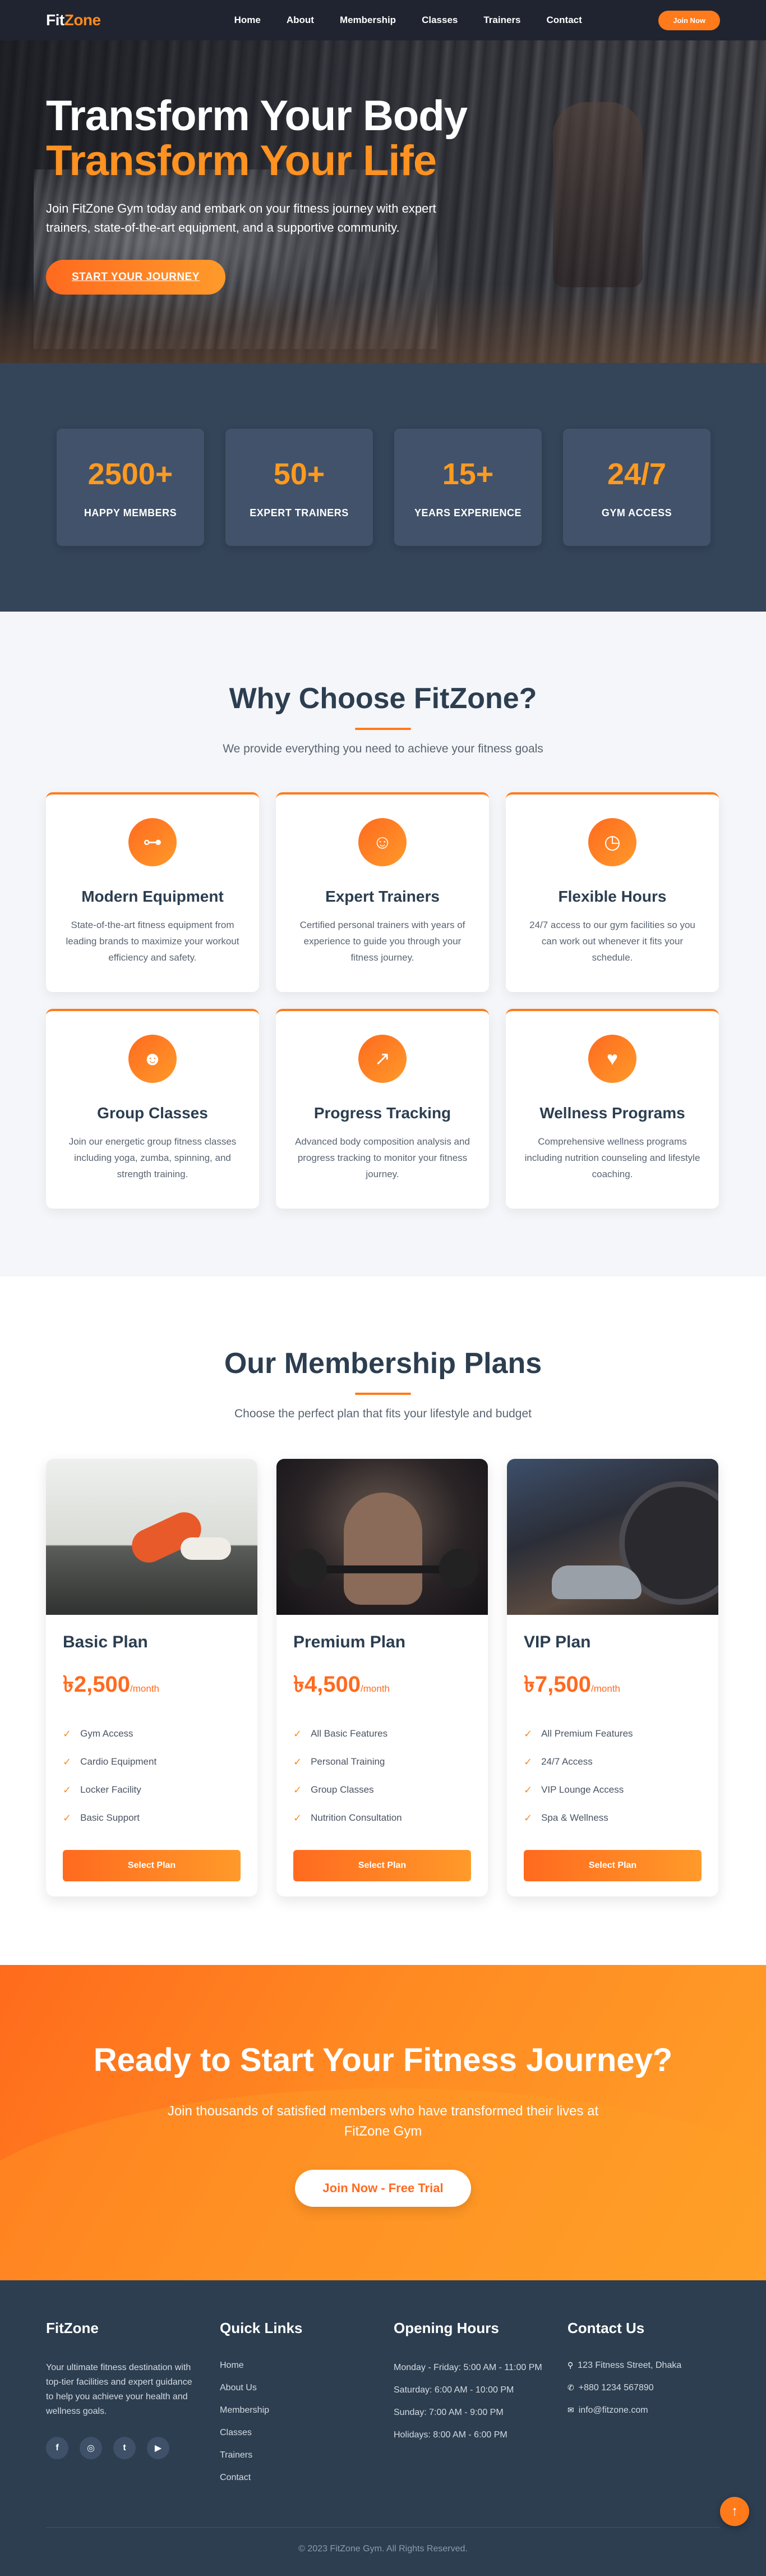 This screenshot has width=766, height=2576. I want to click on contact-email: ✉ info@fitzone.com, so click(654, 2416).